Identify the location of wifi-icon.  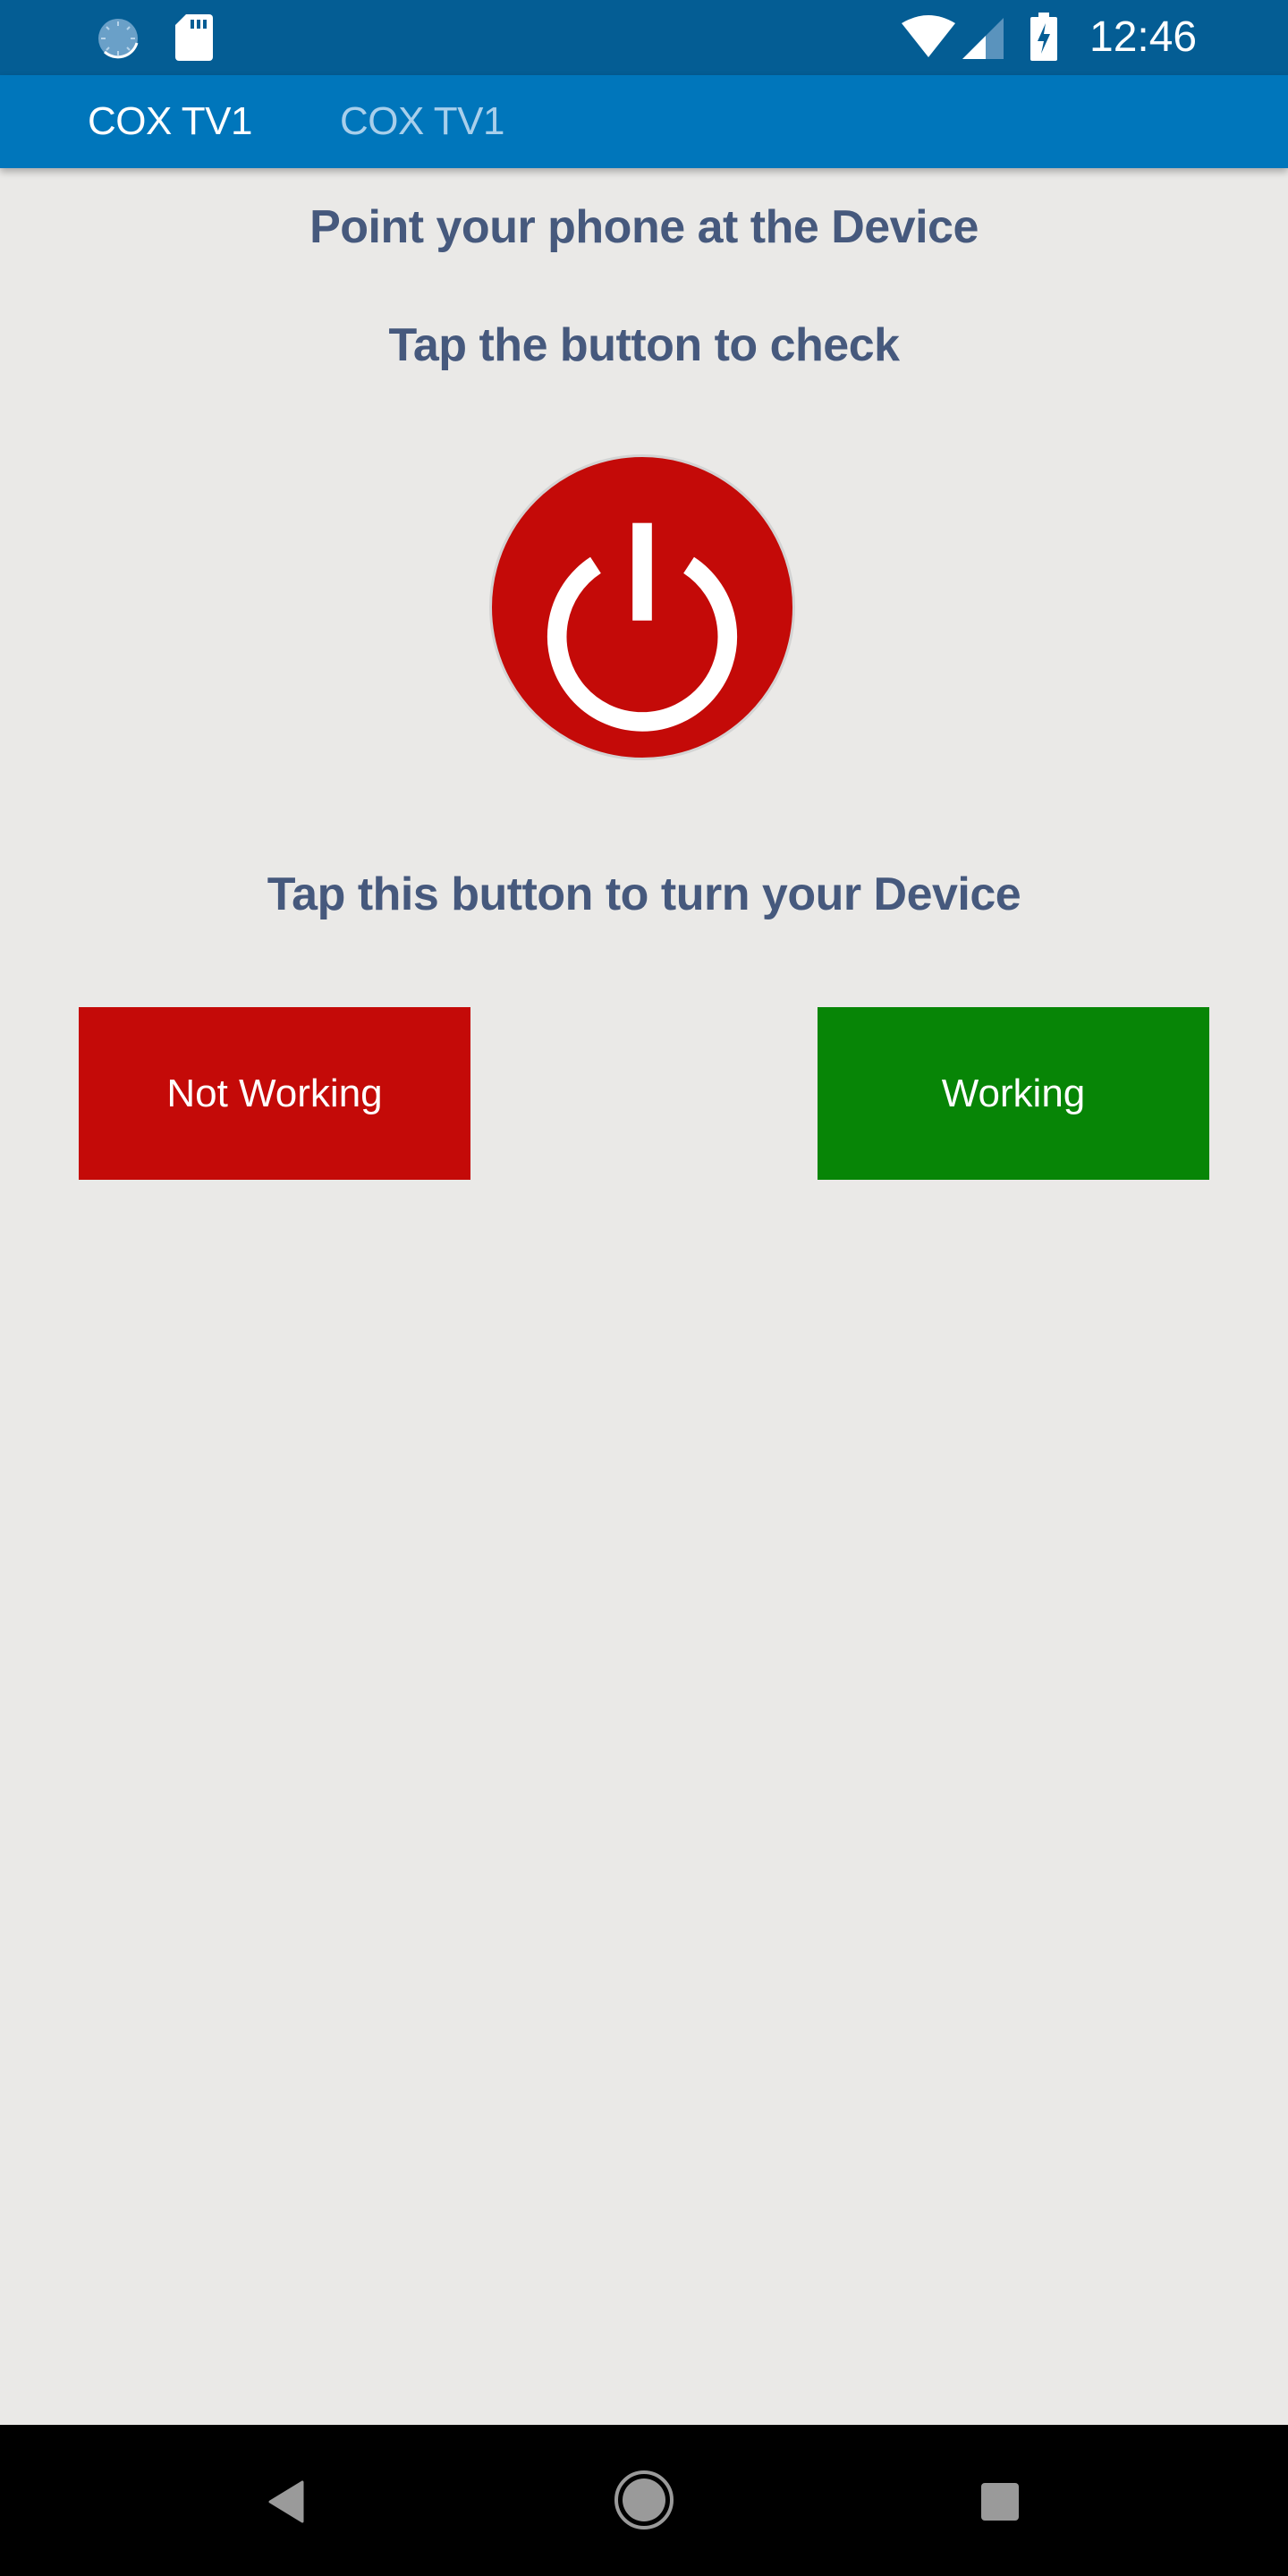
(928, 36).